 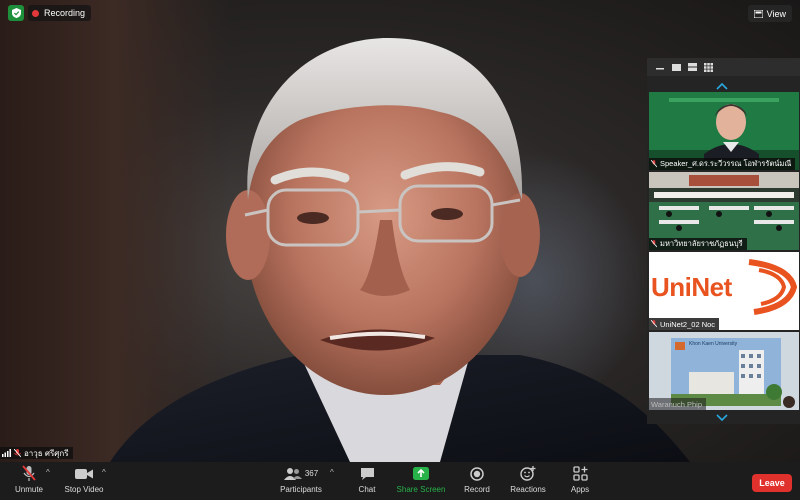 I want to click on apps-button: Apps, so click(x=580, y=481).